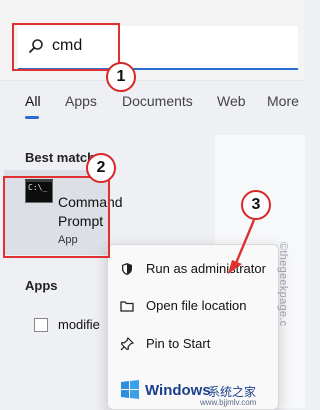 The image size is (320, 410). Describe the element at coordinates (242, 246) in the screenshot. I see `annotation-arrow` at that location.